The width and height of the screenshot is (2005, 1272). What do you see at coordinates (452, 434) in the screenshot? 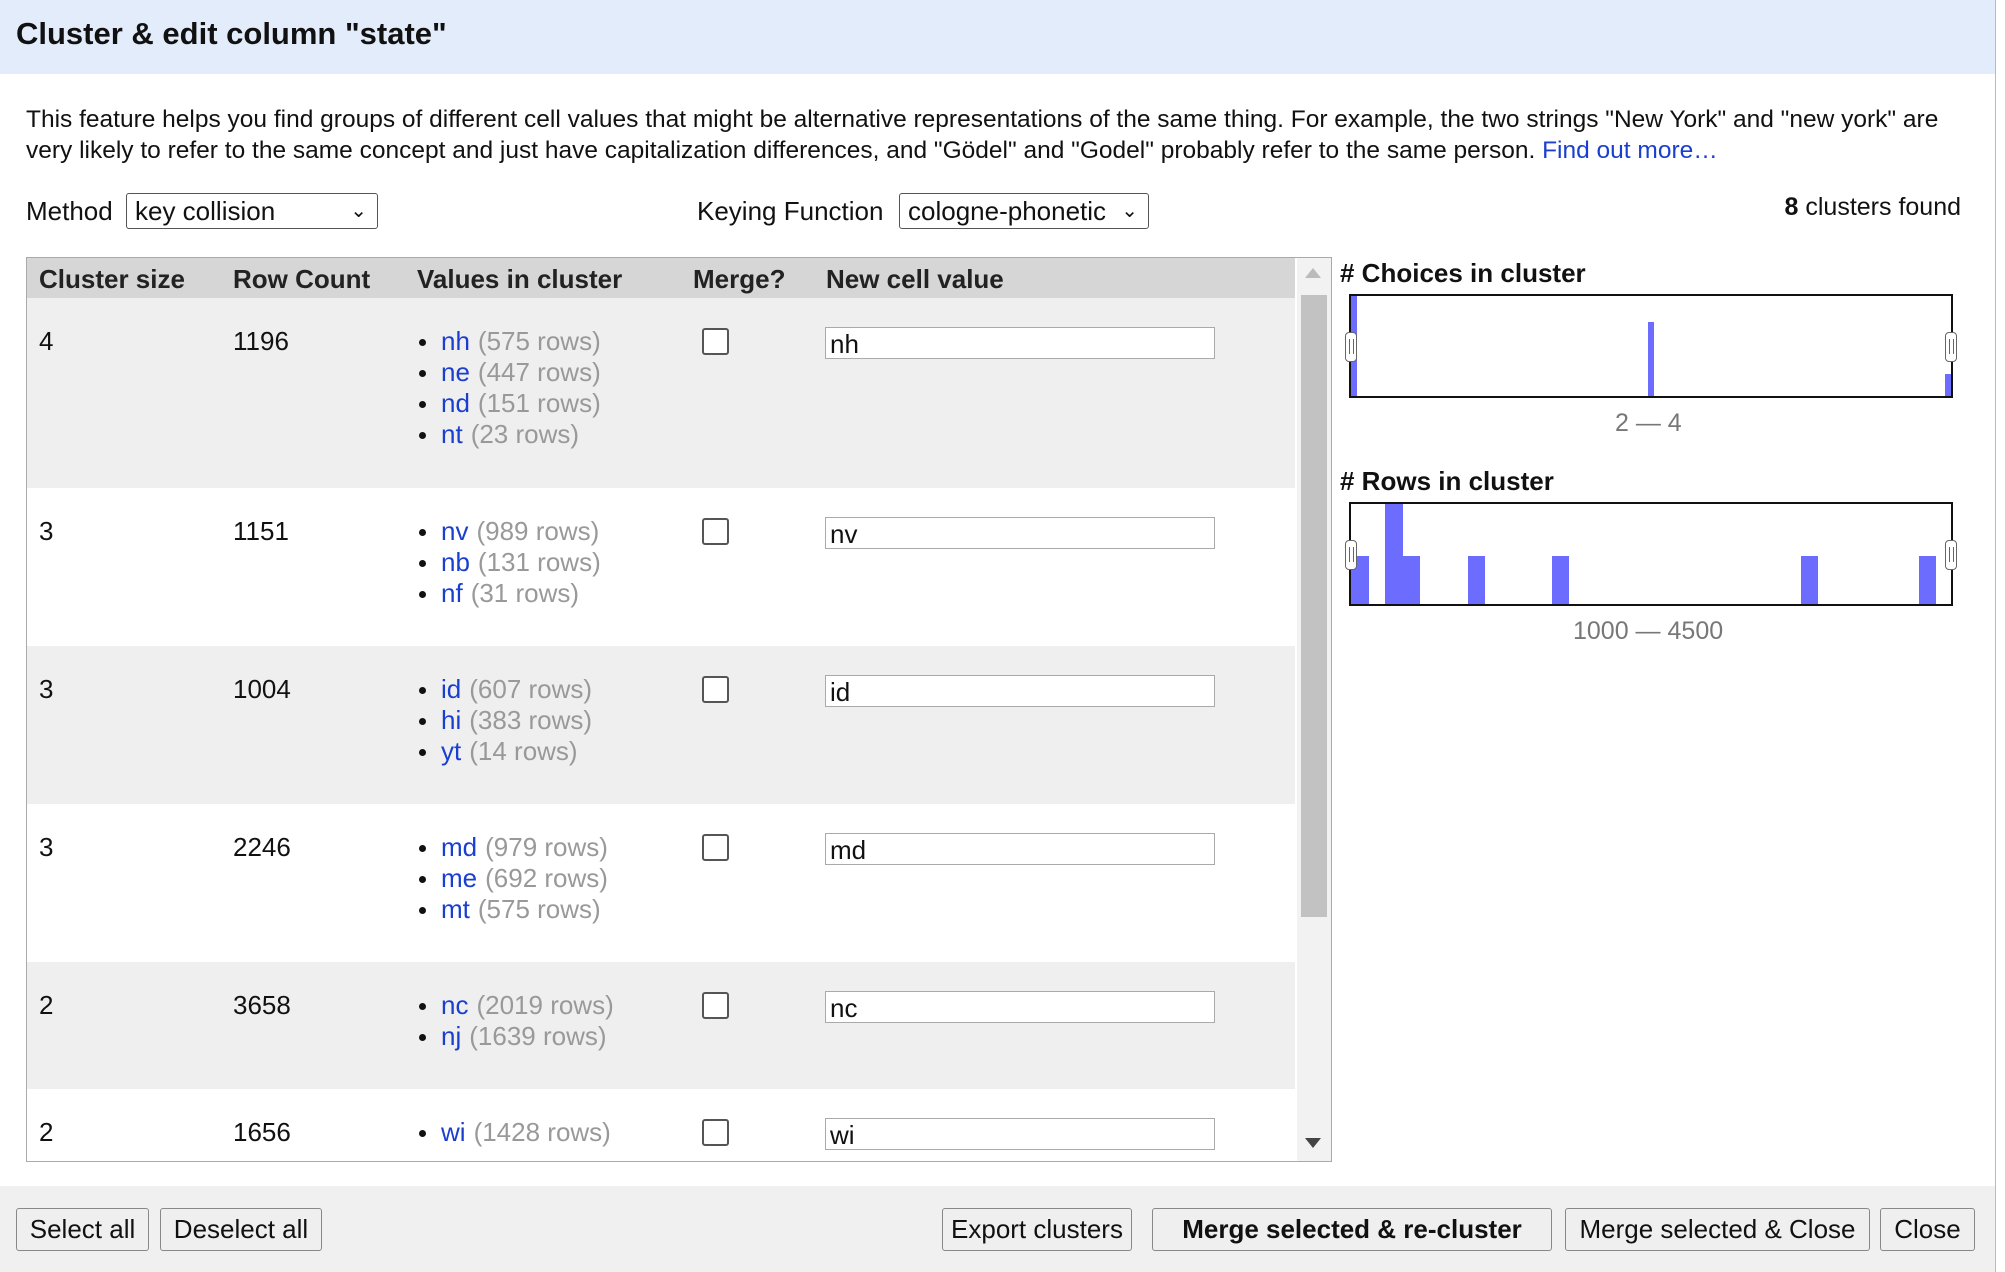
I see `value-link: nt` at bounding box center [452, 434].